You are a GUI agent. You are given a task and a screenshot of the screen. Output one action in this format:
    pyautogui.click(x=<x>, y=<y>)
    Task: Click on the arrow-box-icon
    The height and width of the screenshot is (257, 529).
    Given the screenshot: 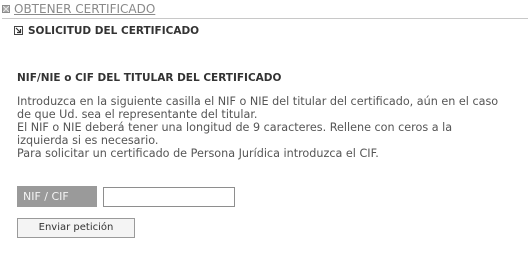 What is the action you would take?
    pyautogui.click(x=18, y=30)
    